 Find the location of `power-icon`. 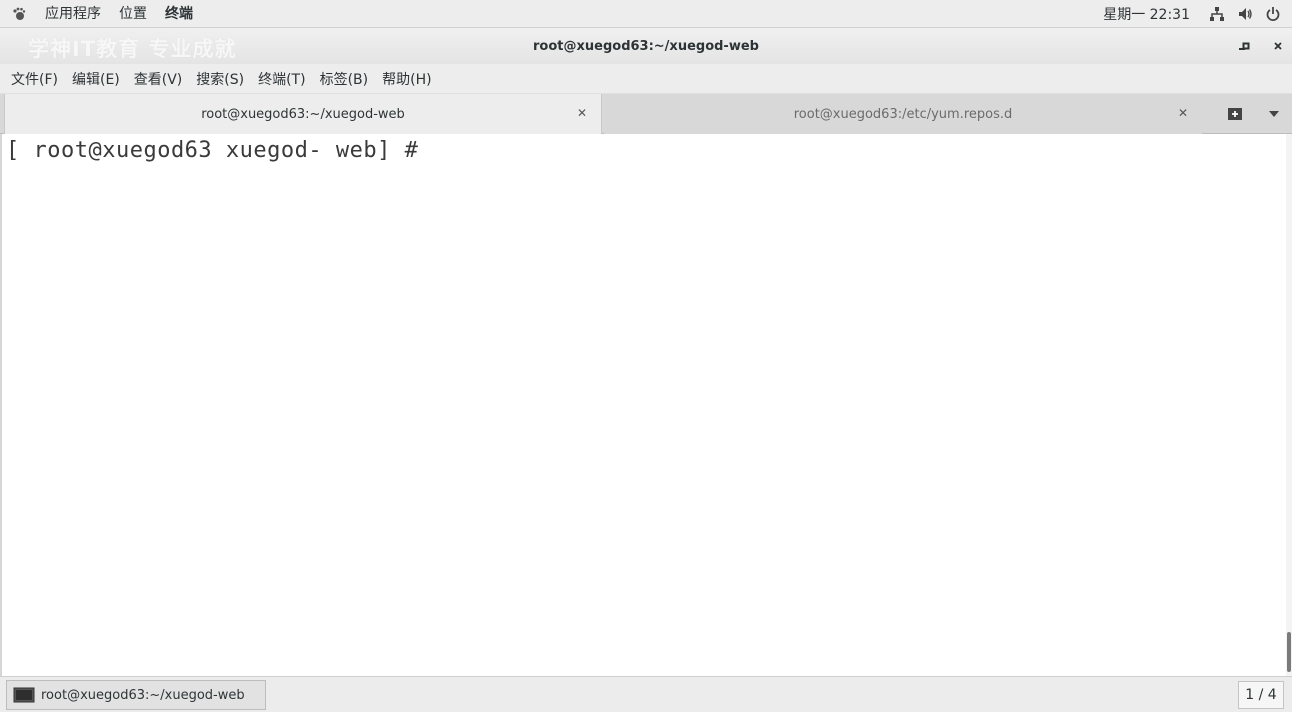

power-icon is located at coordinates (1273, 14).